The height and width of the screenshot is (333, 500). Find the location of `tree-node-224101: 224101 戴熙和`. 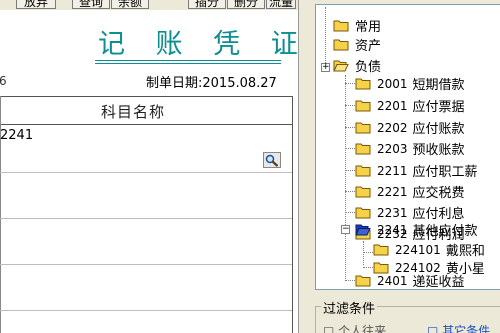

tree-node-224101: 224101 戴熙和 is located at coordinates (429, 249).